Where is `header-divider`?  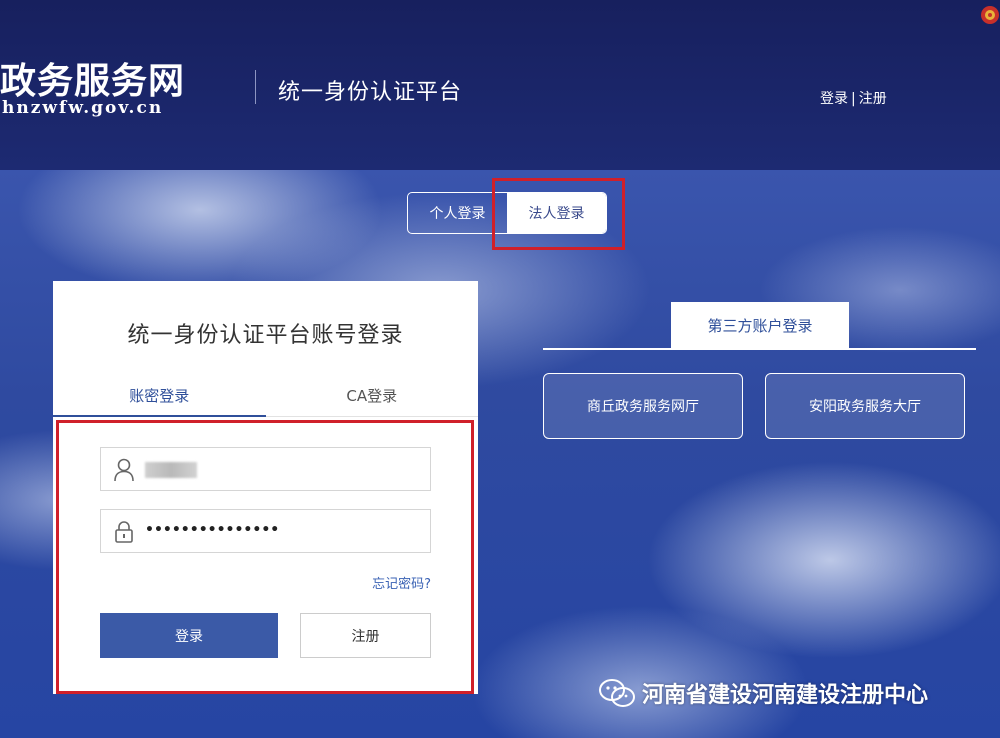
header-divider is located at coordinates (255, 87).